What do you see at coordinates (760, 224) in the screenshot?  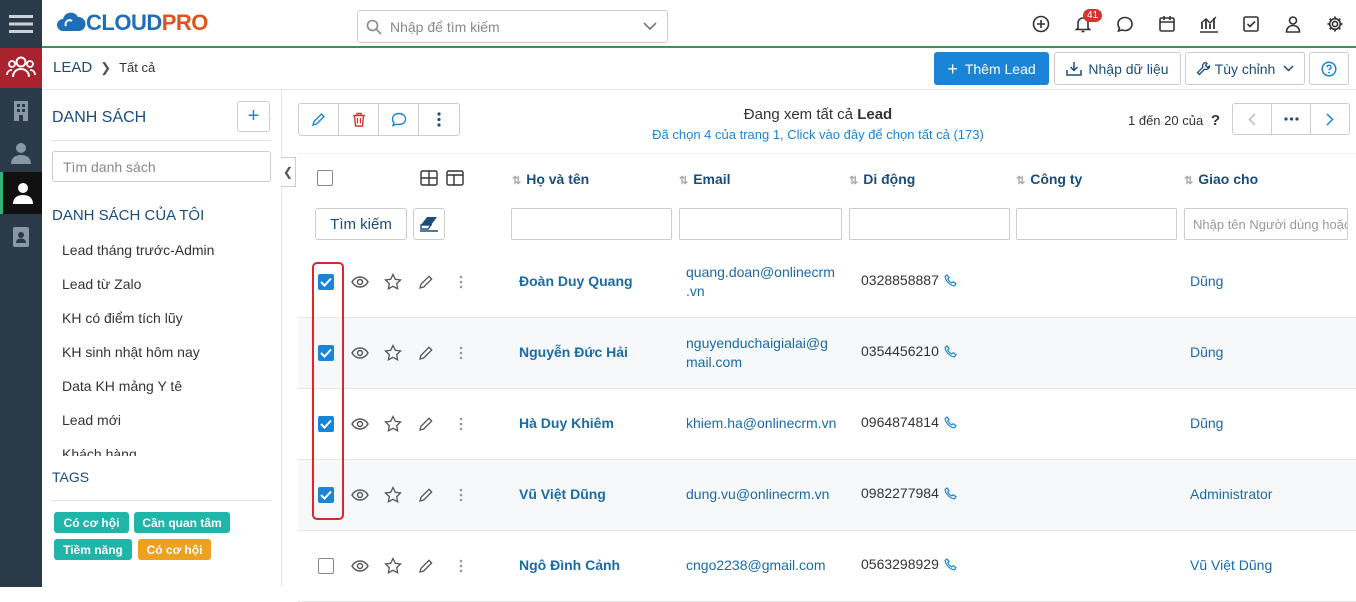 I see `filter-email-input` at bounding box center [760, 224].